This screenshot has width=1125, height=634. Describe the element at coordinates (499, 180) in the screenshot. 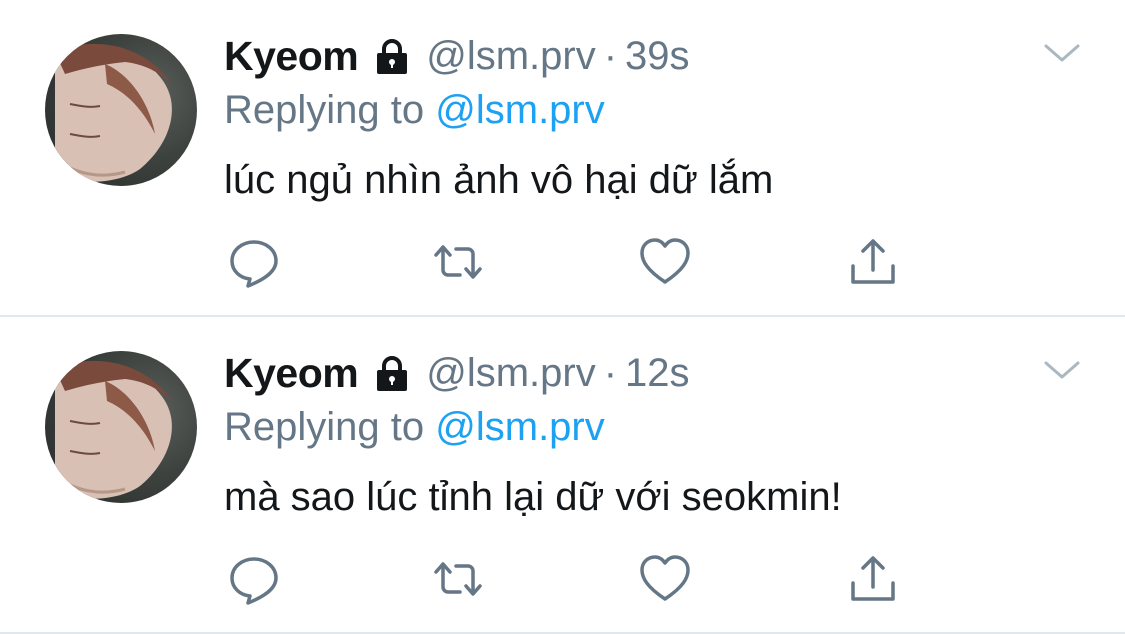

I see `tweet-text: lúc ngủ nhìn ảnh vô hại dữ lắm` at that location.